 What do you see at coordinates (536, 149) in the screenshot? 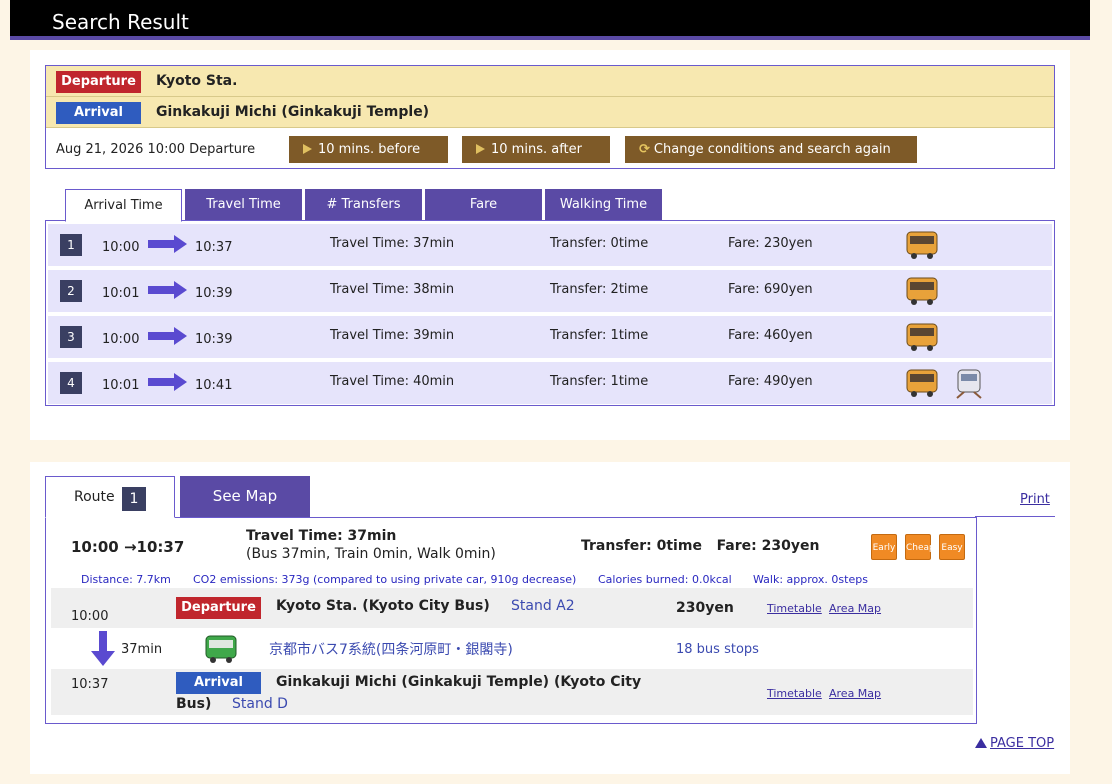
I see `ten-mins-after-button: 10 mins. after` at bounding box center [536, 149].